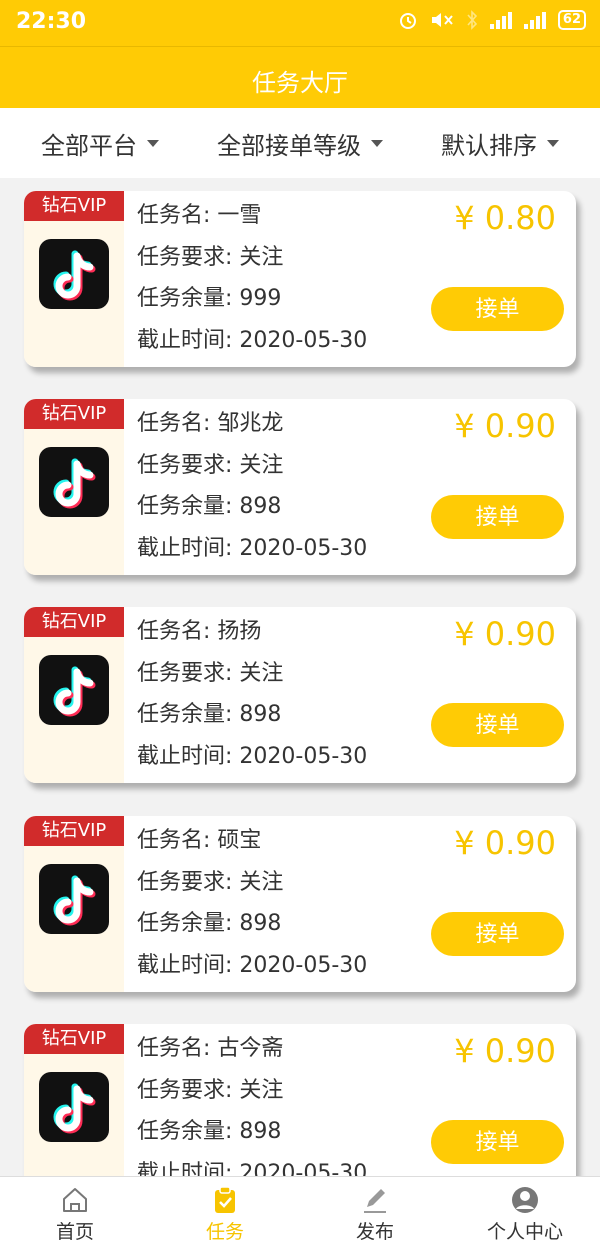 The height and width of the screenshot is (1246, 600). What do you see at coordinates (375, 1201) in the screenshot?
I see `pencil-icon` at bounding box center [375, 1201].